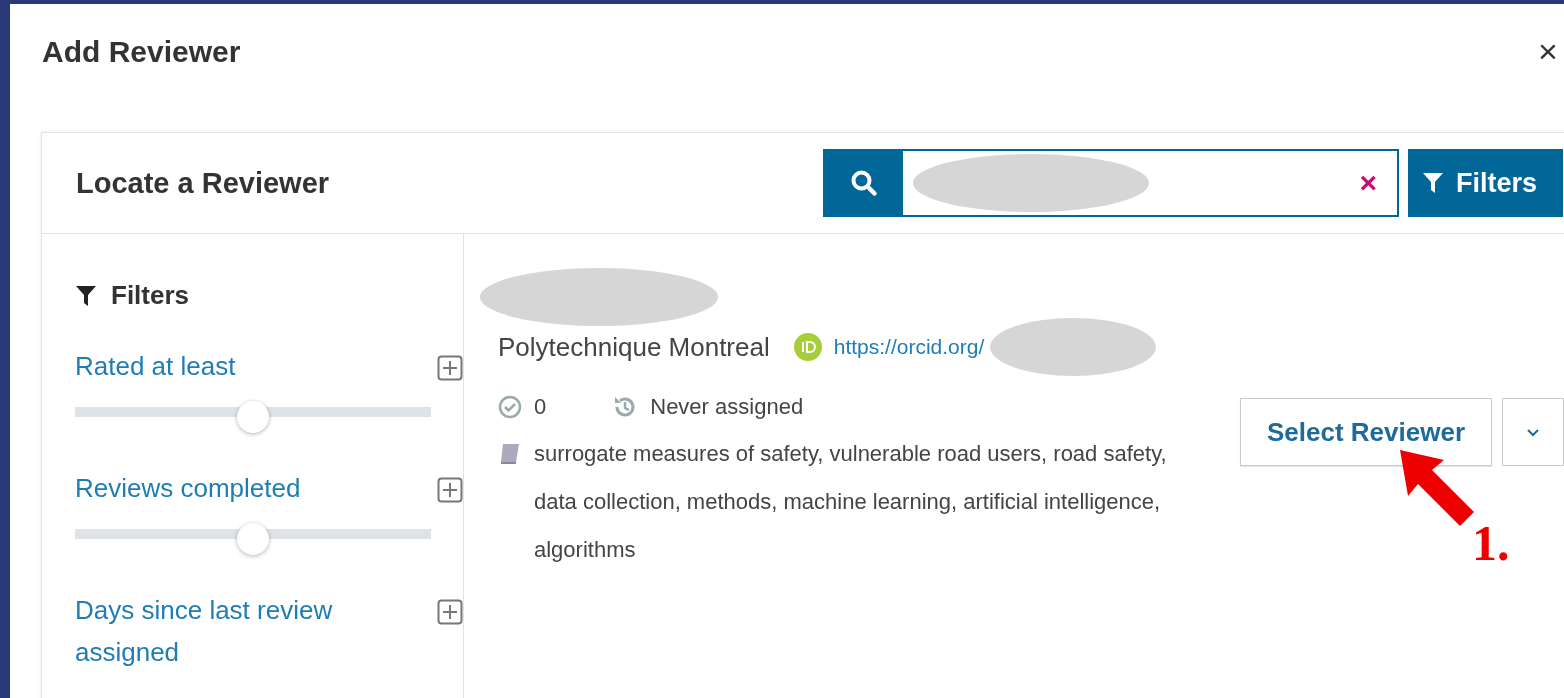 Image resolution: width=1564 pixels, height=698 pixels. What do you see at coordinates (634, 347) in the screenshot?
I see `reviewer-affiliation: Polytechnique Montreal` at bounding box center [634, 347].